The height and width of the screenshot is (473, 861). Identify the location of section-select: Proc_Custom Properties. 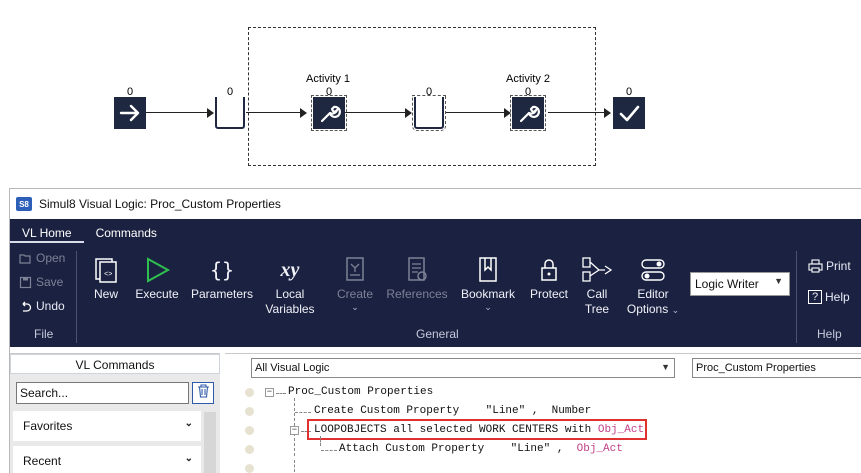
(776, 368).